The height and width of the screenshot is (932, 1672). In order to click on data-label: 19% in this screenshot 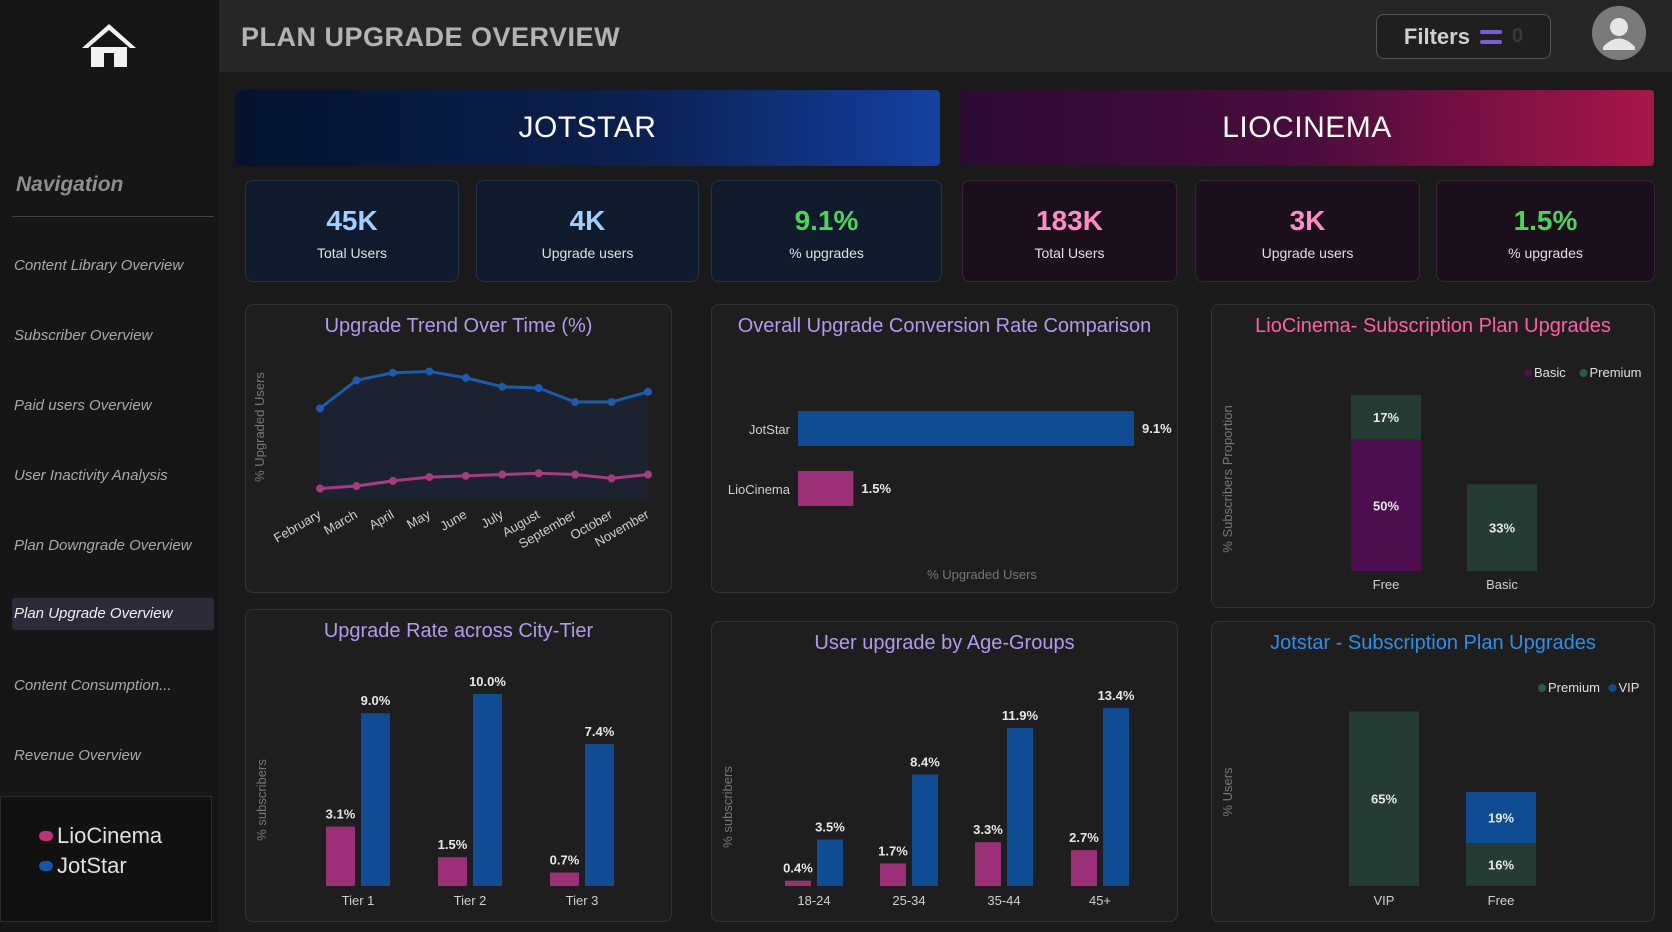, I will do `click(1501, 818)`.